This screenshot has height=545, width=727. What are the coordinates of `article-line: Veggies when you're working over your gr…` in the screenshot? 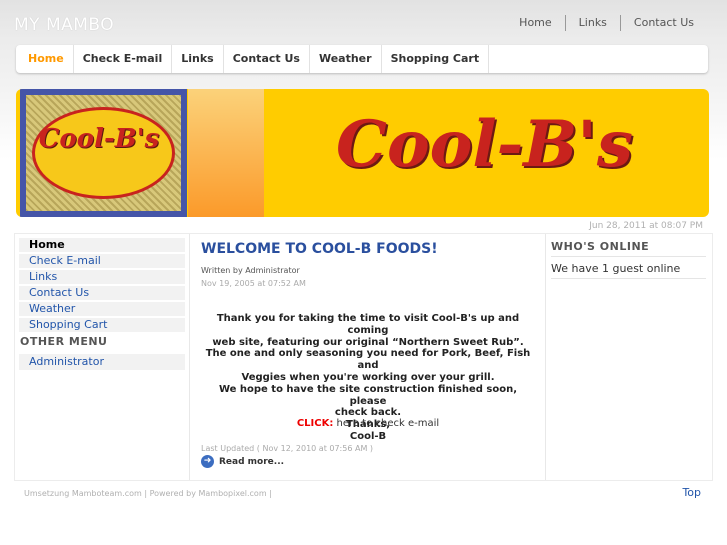 It's located at (368, 377).